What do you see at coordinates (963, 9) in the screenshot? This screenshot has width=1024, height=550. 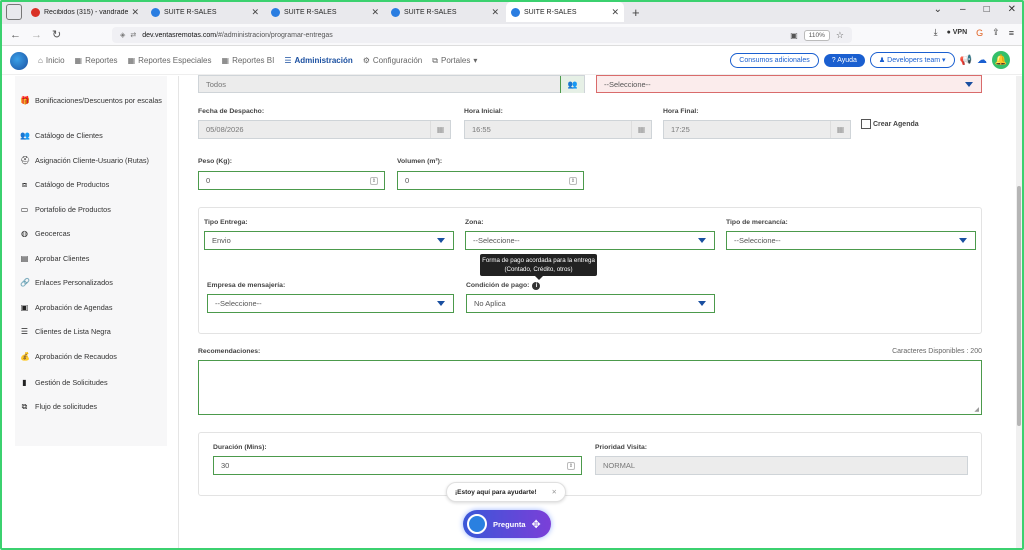 I see `minimize-button: –` at bounding box center [963, 9].